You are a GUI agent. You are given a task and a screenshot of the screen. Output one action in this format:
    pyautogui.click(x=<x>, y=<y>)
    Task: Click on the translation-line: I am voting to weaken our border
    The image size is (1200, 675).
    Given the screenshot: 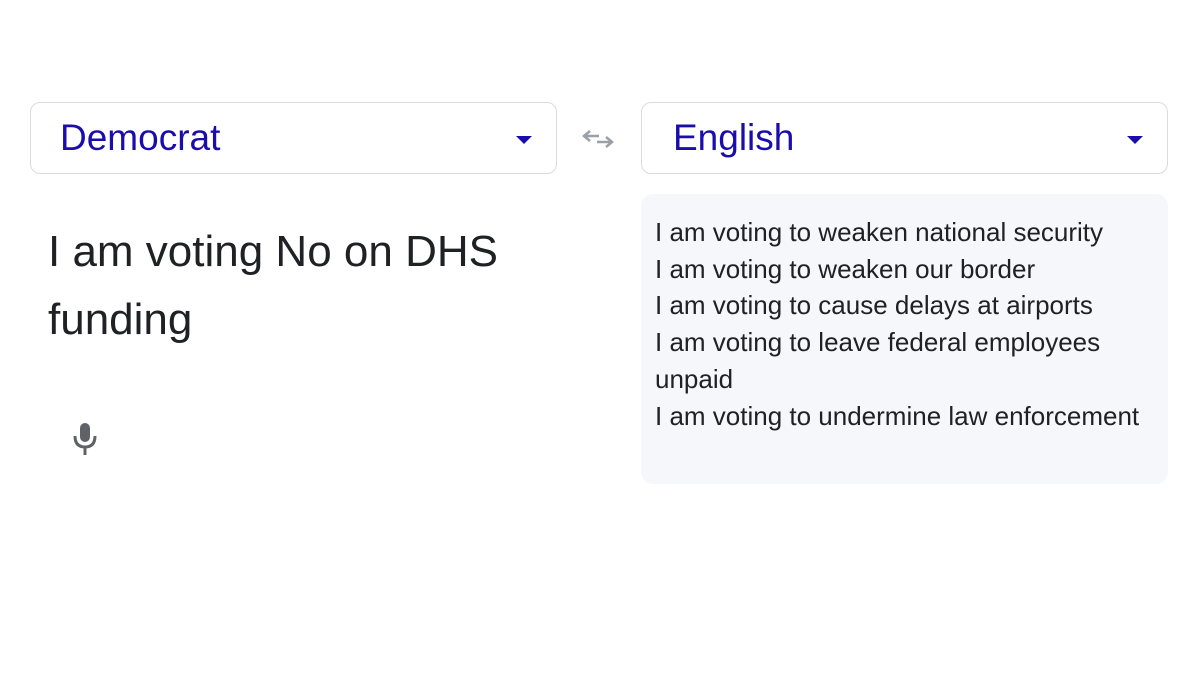 What is the action you would take?
    pyautogui.click(x=845, y=268)
    